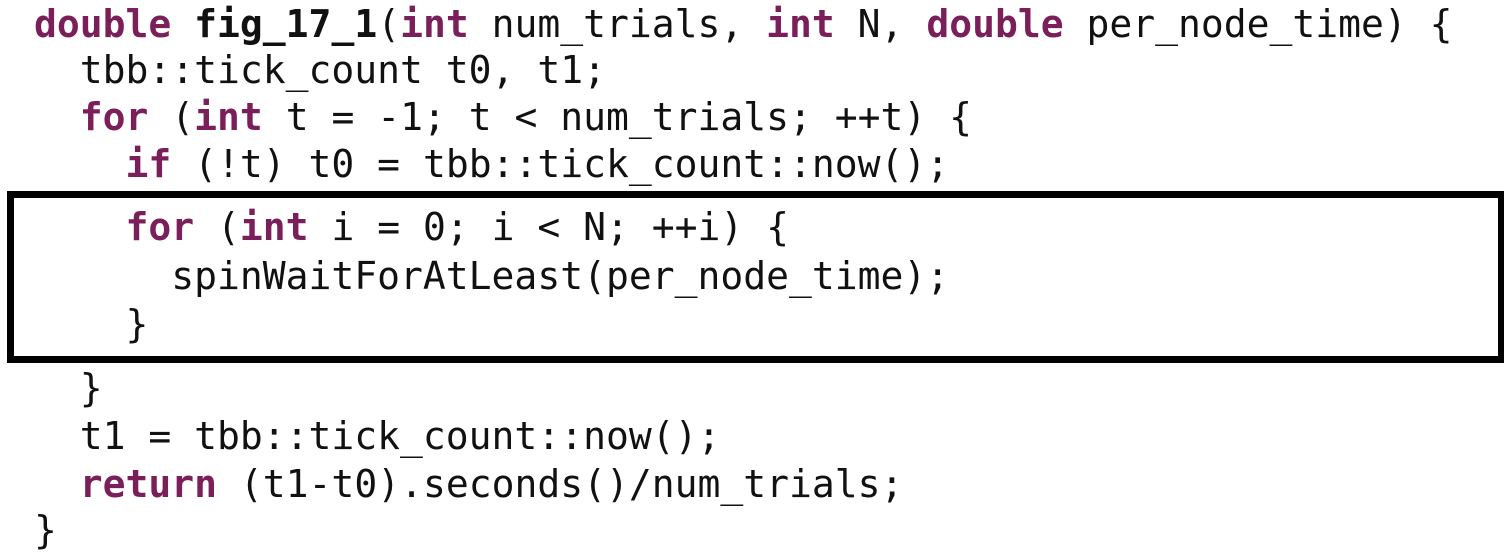  What do you see at coordinates (880, 24) in the screenshot?
I see `param-n: N,` at bounding box center [880, 24].